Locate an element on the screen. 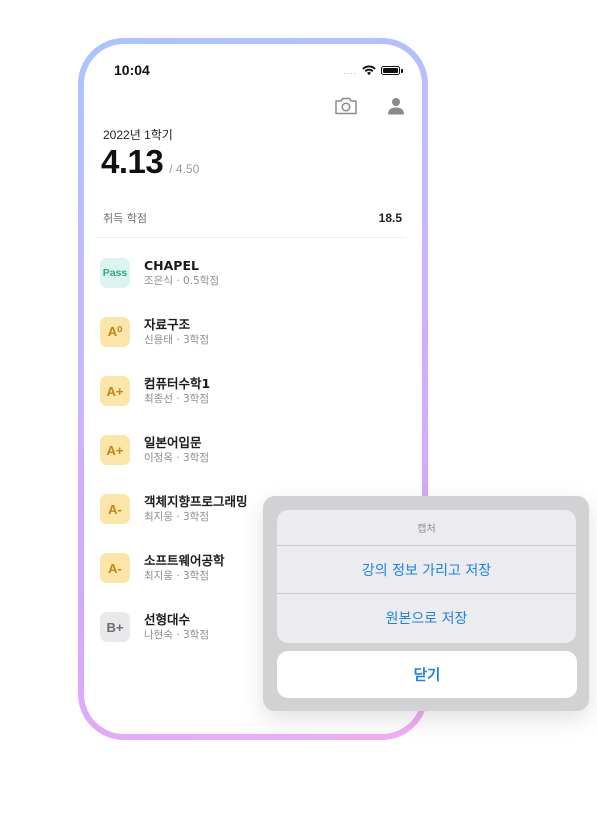  course-detail: 조은식 · 0.5학점 is located at coordinates (182, 281).